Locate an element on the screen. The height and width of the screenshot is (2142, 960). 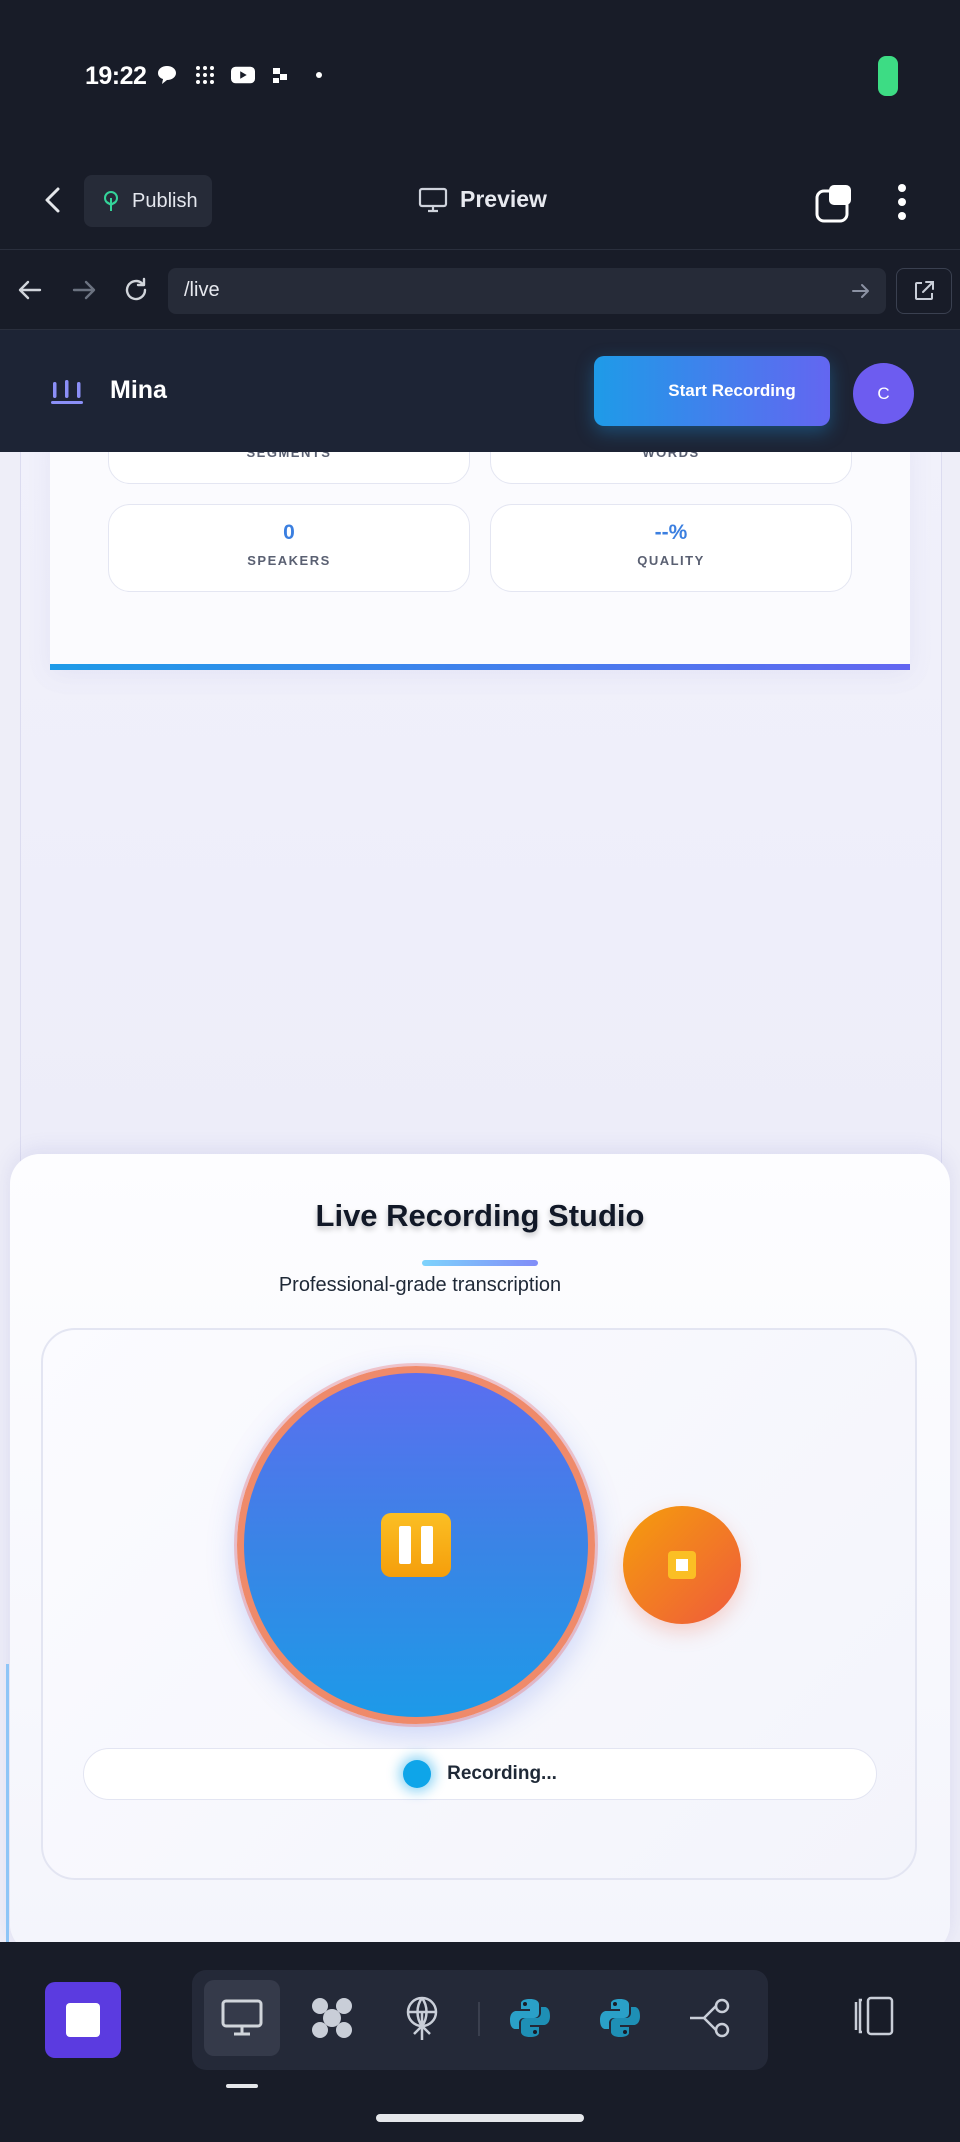
dock-toolbar is located at coordinates (480, 2020).